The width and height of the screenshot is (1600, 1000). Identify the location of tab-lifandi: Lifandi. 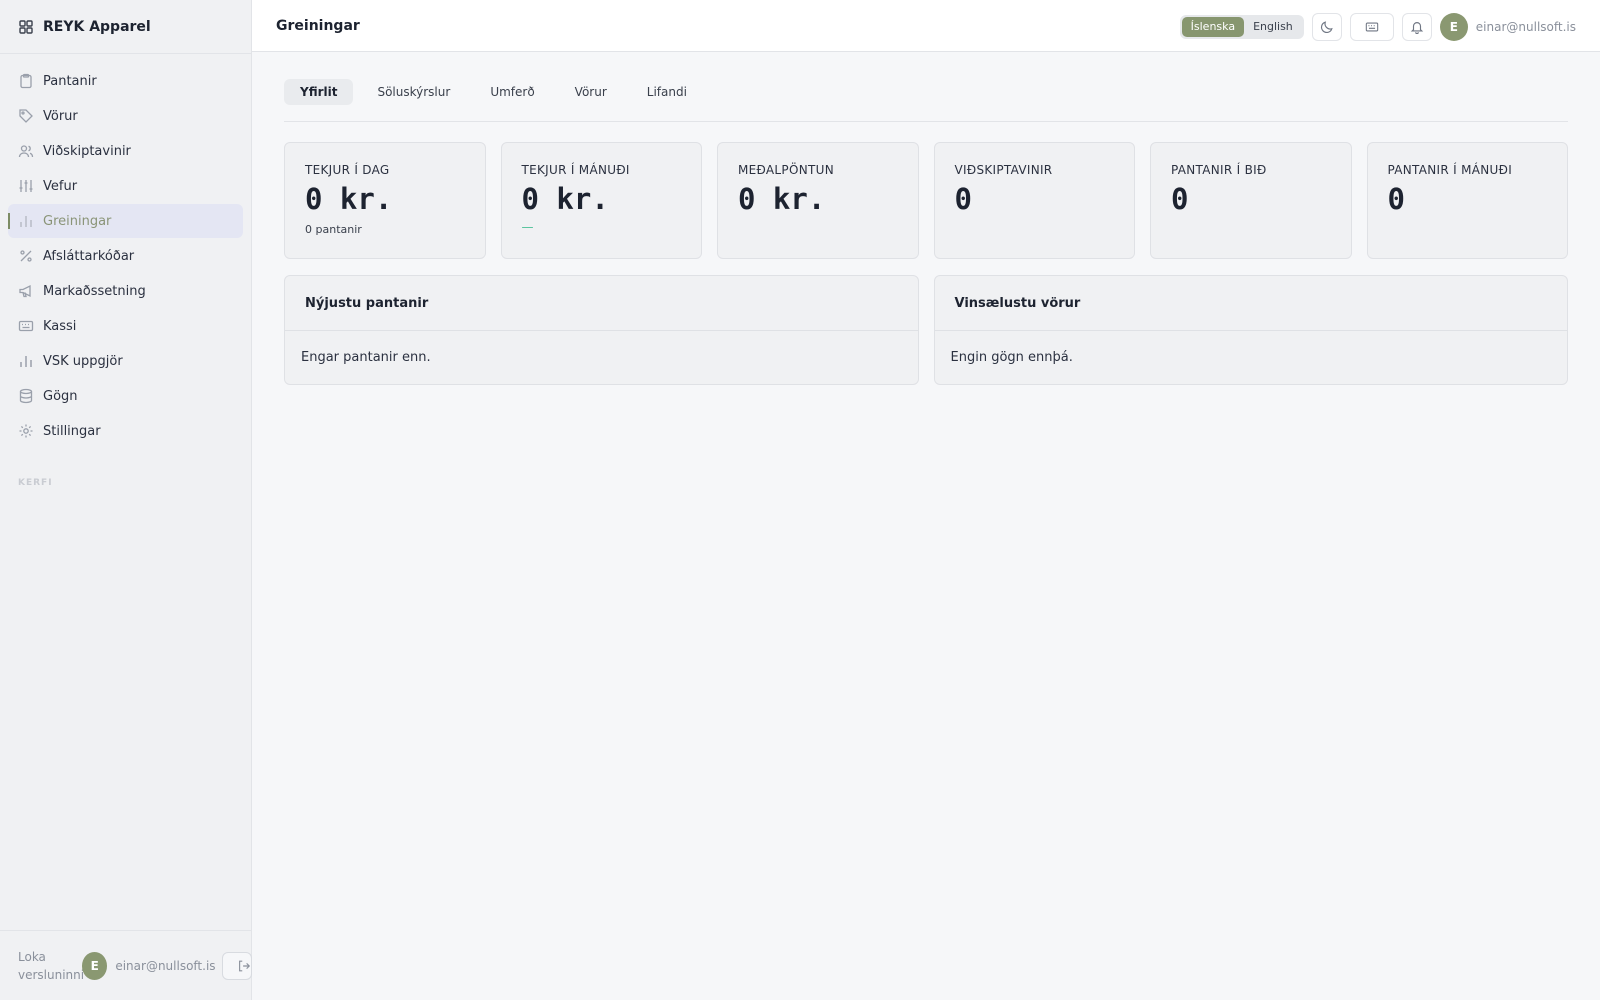
(667, 92).